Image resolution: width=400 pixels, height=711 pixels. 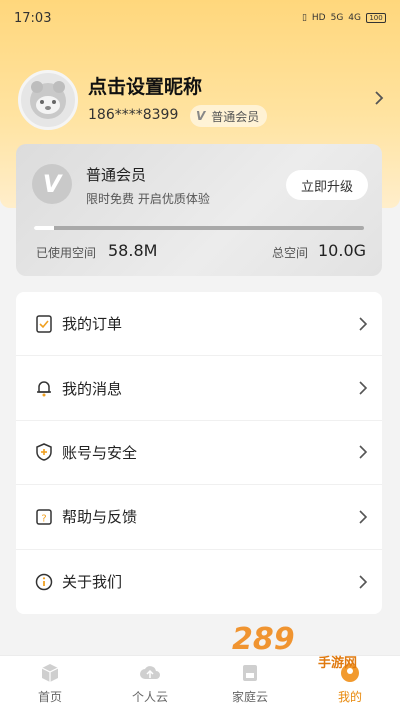 What do you see at coordinates (52, 184) in the screenshot?
I see `vip-logo-icon: V` at bounding box center [52, 184].